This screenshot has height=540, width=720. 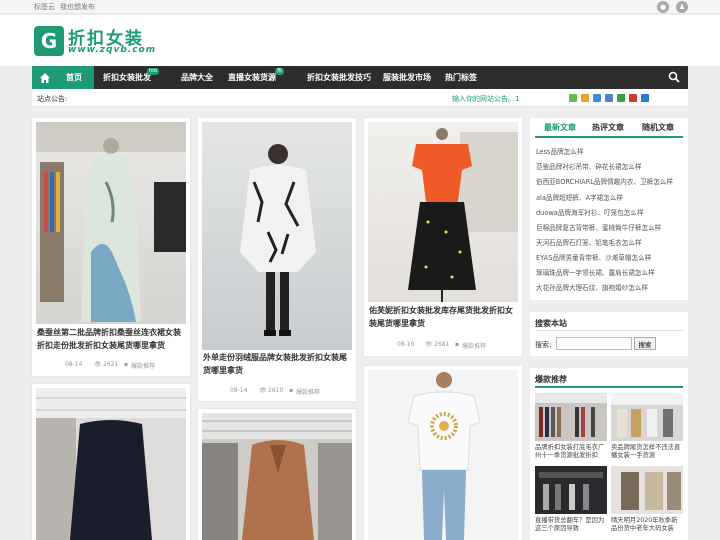 I want to click on sidebar-article-link: 范鉴品牌衬衫吊带、碎花长裙怎么样, so click(x=589, y=166).